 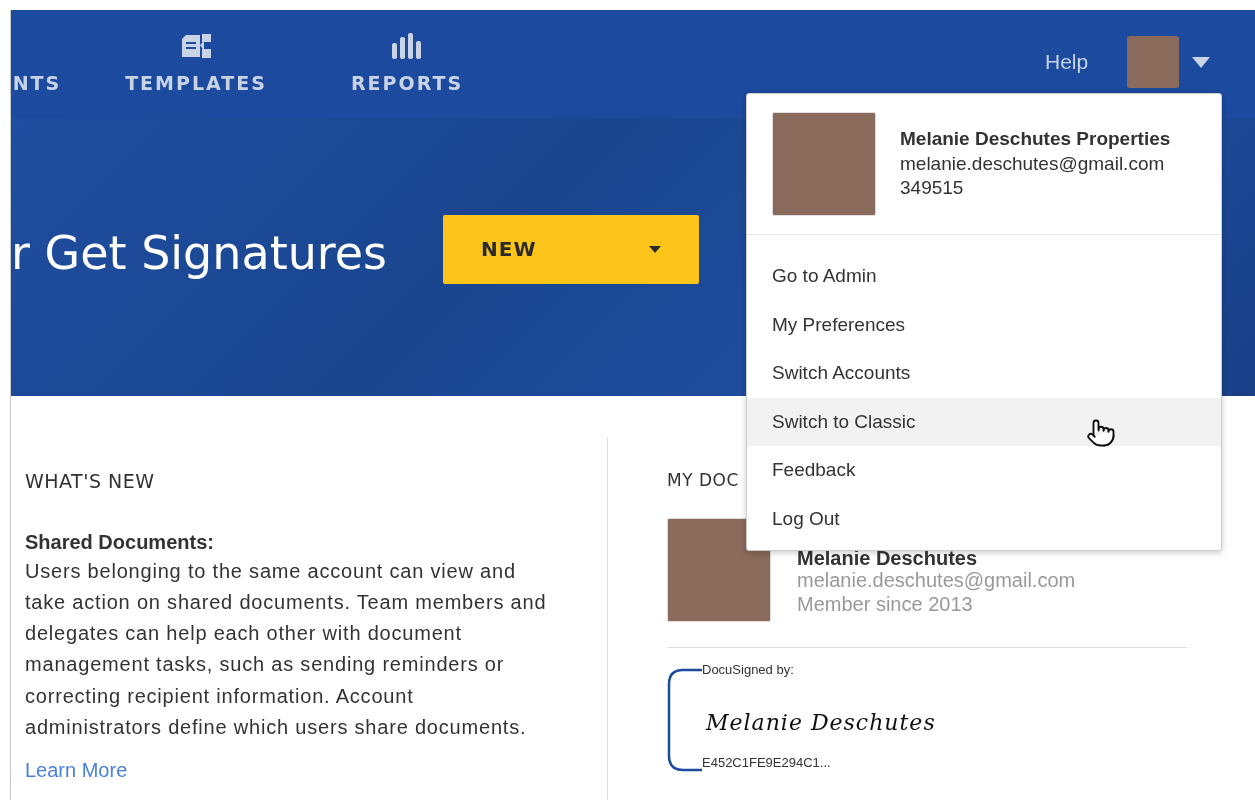 What do you see at coordinates (1035, 139) in the screenshot?
I see `account-name: Melanie Deschutes Properties` at bounding box center [1035, 139].